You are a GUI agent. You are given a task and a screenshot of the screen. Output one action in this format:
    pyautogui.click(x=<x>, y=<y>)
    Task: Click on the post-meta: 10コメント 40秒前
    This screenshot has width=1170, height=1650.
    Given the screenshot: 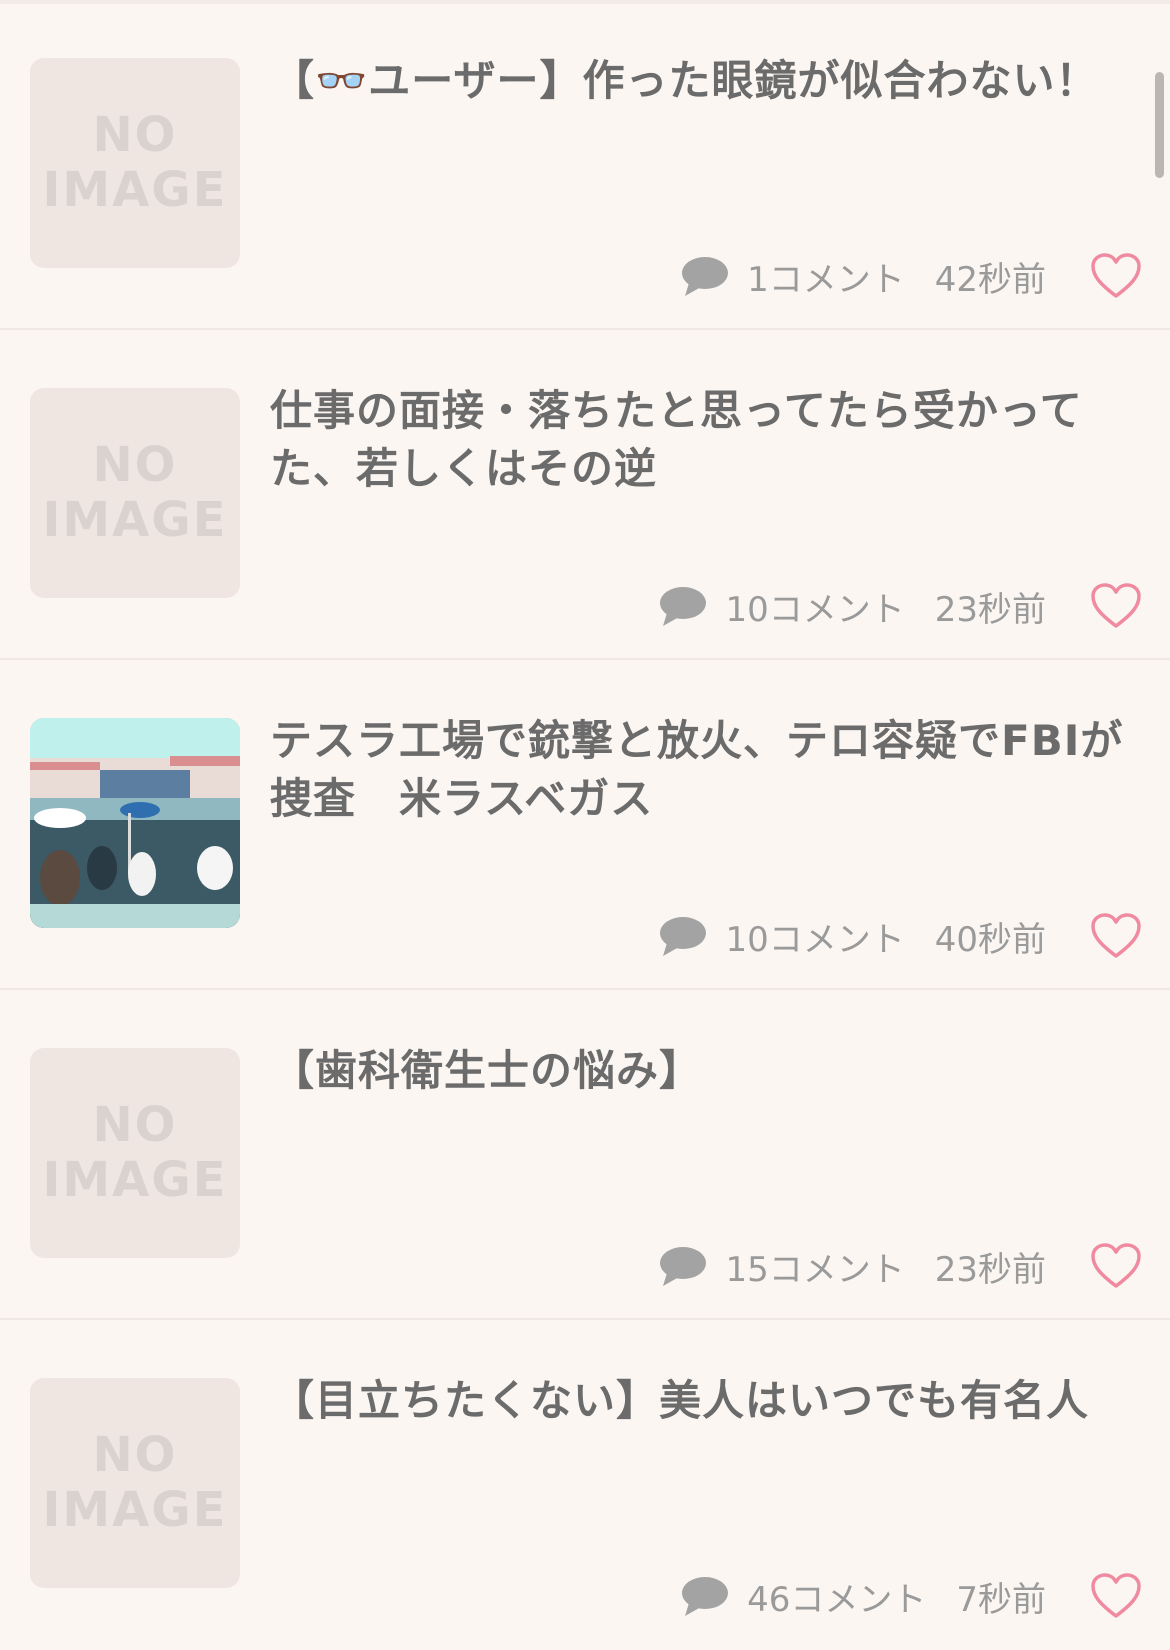 What is the action you would take?
    pyautogui.click(x=900, y=936)
    